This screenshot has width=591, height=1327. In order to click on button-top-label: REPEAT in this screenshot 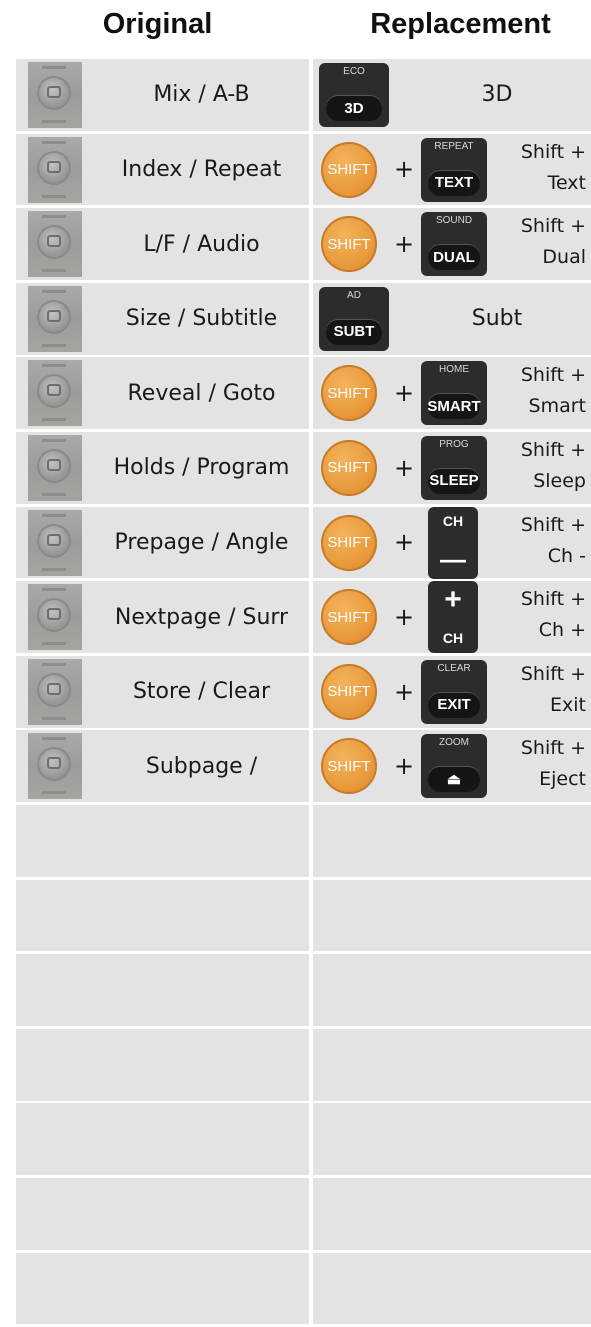, I will do `click(454, 146)`.